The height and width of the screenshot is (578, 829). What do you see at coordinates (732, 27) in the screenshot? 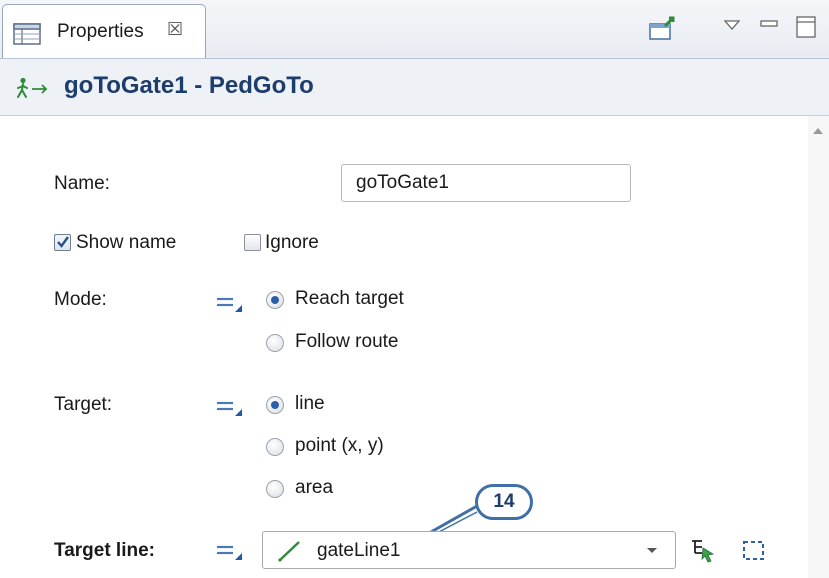
I see `view-menu-icon` at bounding box center [732, 27].